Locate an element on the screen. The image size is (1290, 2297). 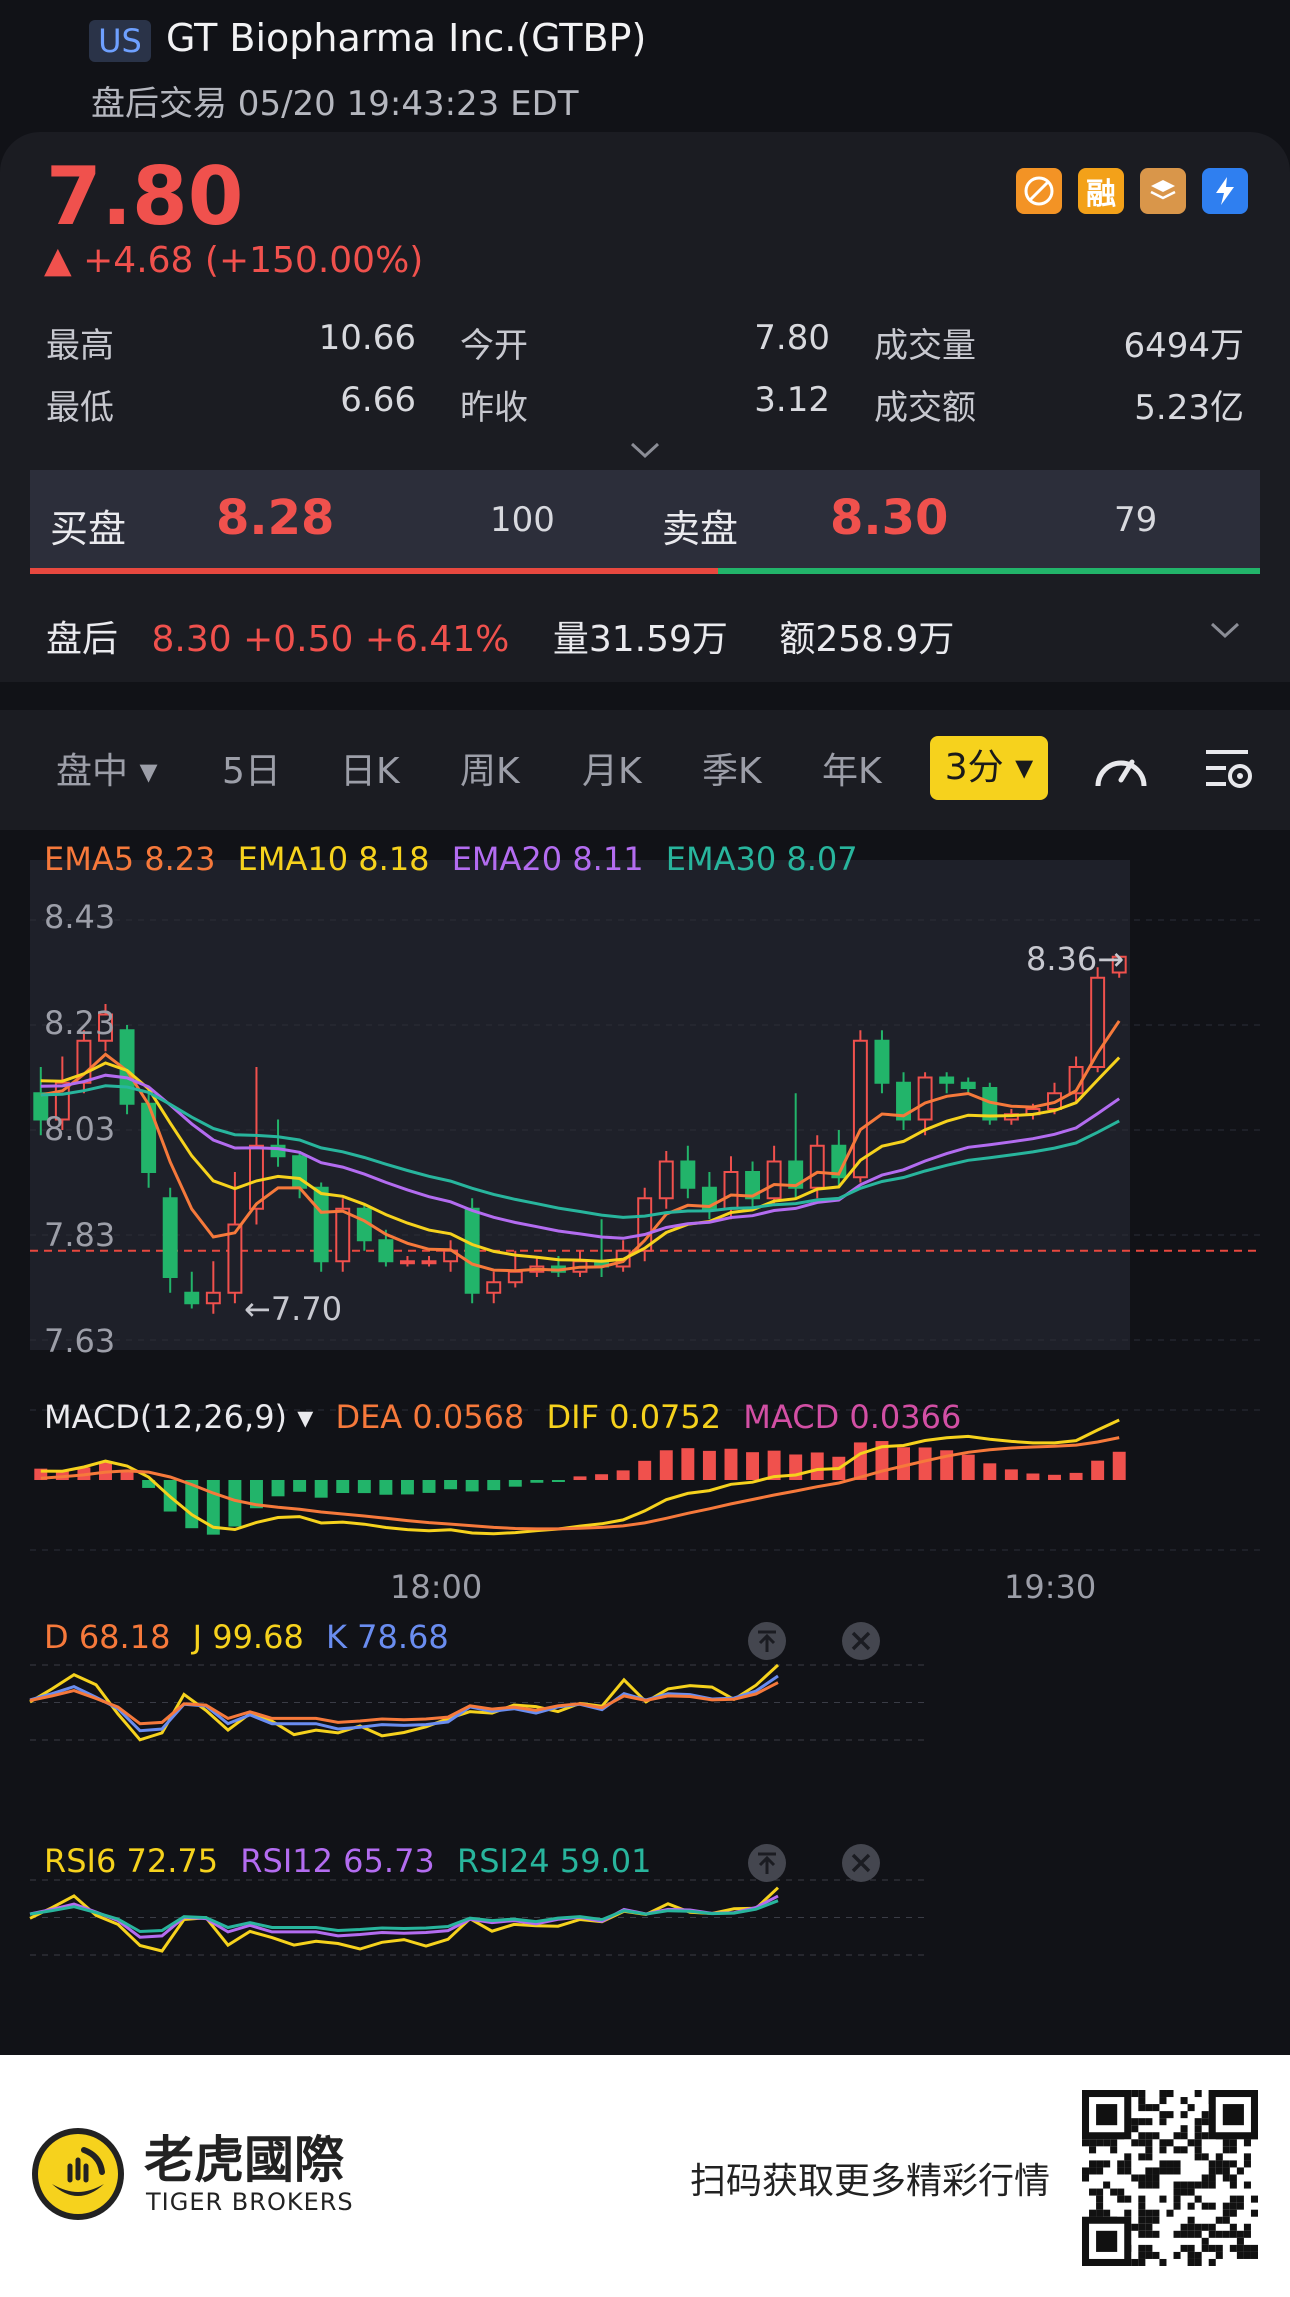
ask-ratio-bar is located at coordinates (989, 571).